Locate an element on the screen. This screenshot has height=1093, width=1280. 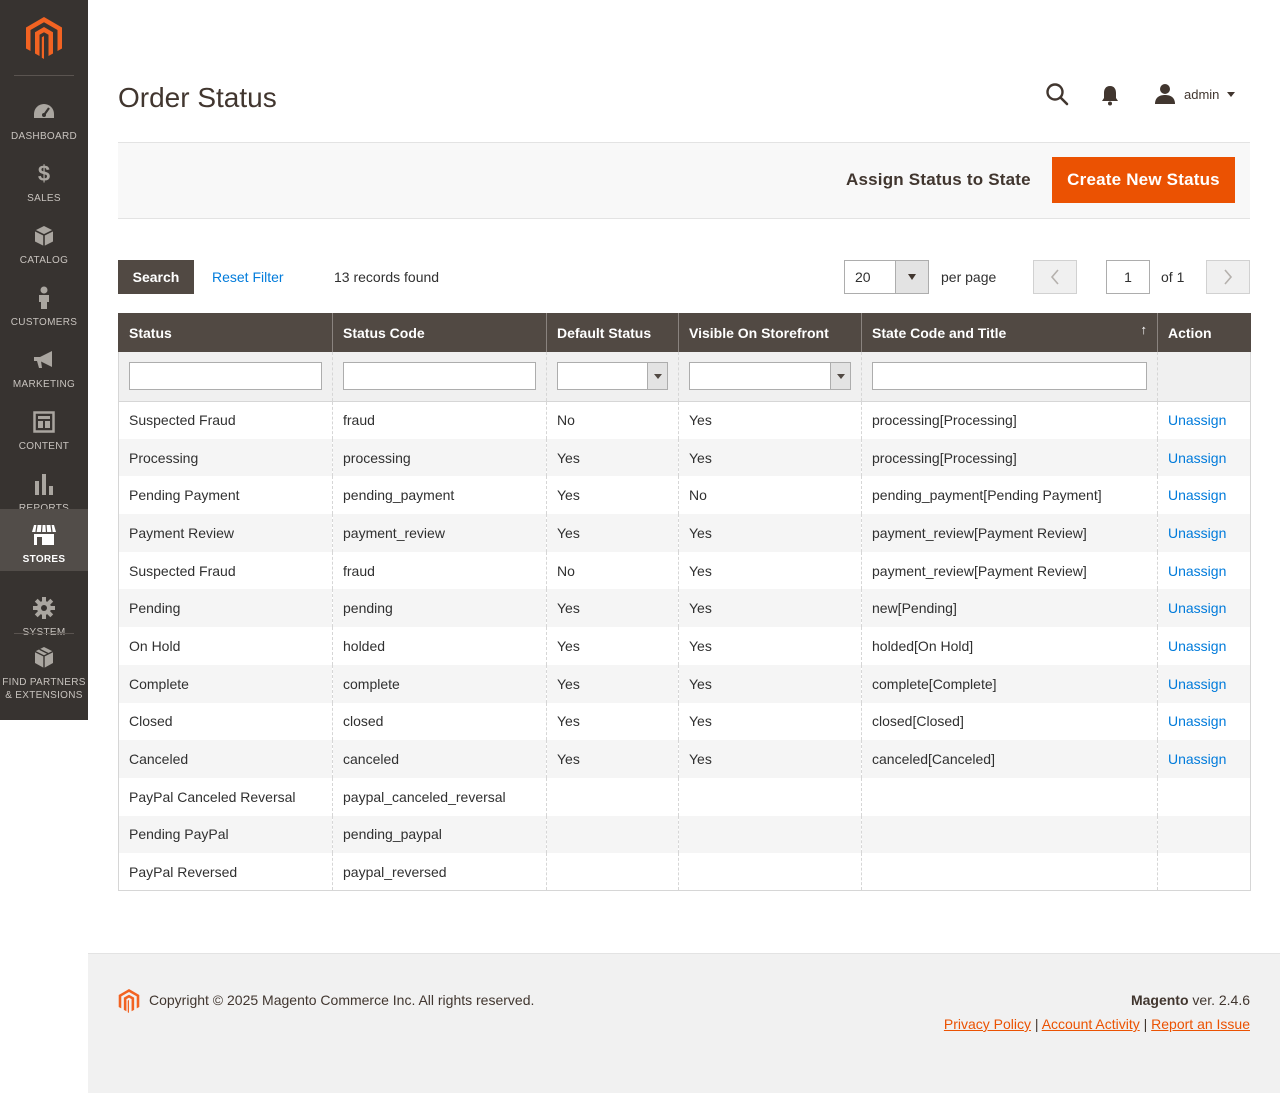
cell-state-code-and-title: holded[On Hold] is located at coordinates (1009, 646).